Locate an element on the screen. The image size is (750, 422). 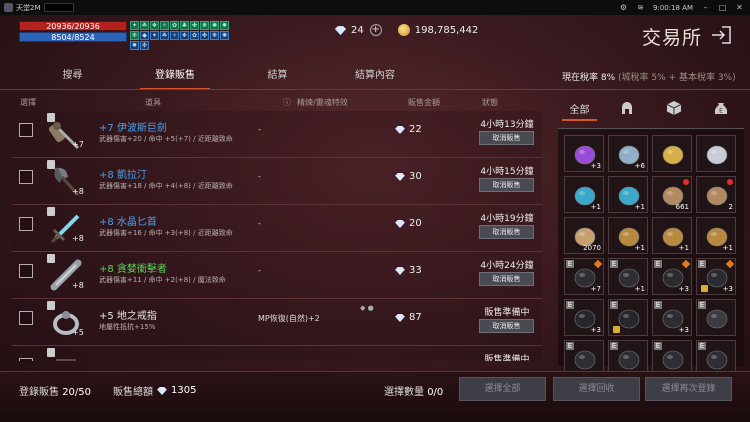
inventory-slot: +6 is located at coordinates (628, 153).